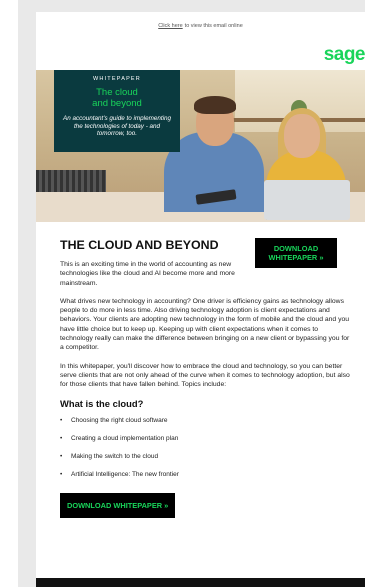  I want to click on view-online-text: to view this email online, so click(213, 26).